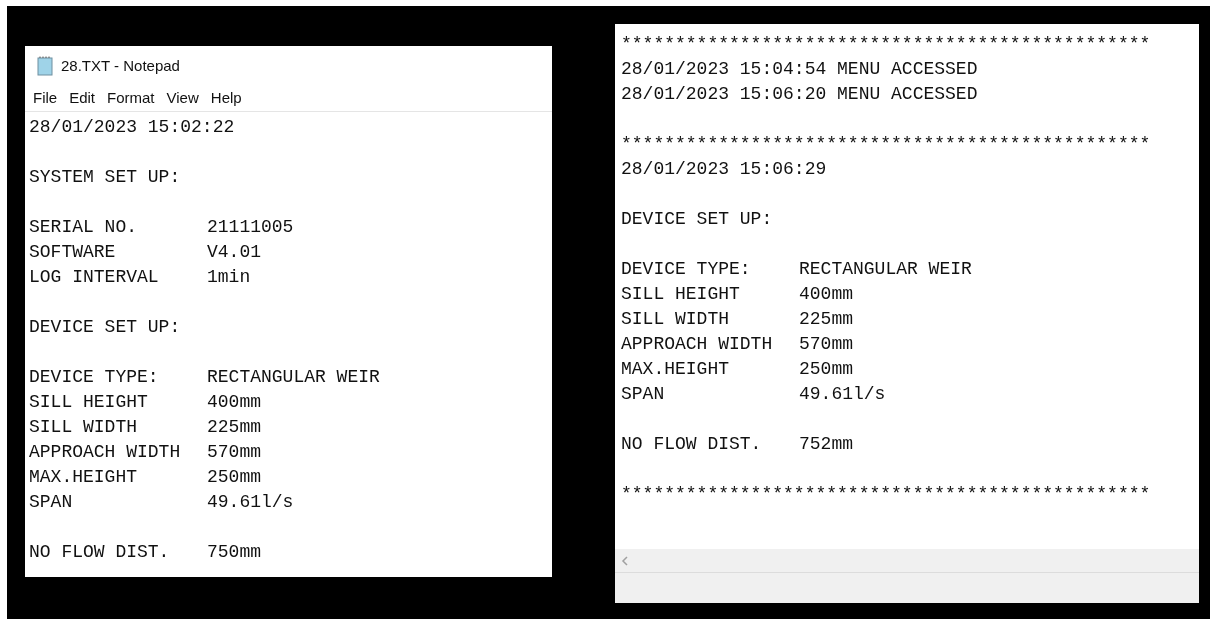 This screenshot has height=619, width=1210. What do you see at coordinates (73, 252) in the screenshot?
I see `field-label: SOFTWARE` at bounding box center [73, 252].